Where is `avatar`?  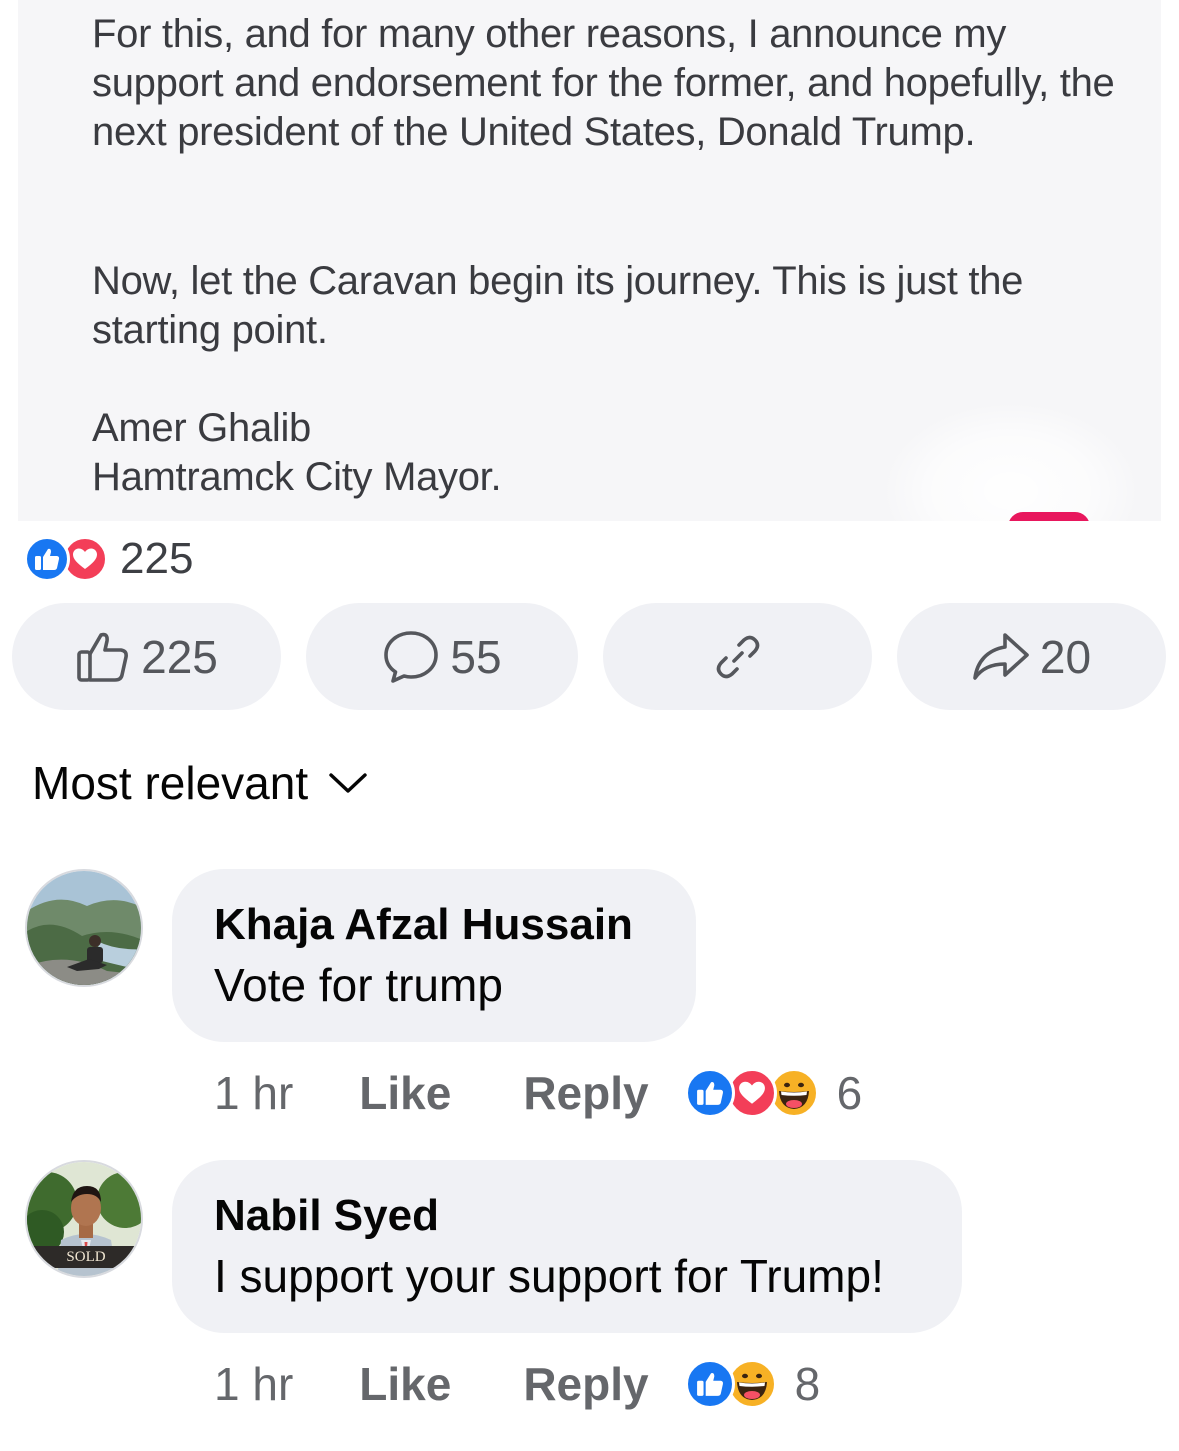
avatar is located at coordinates (84, 928).